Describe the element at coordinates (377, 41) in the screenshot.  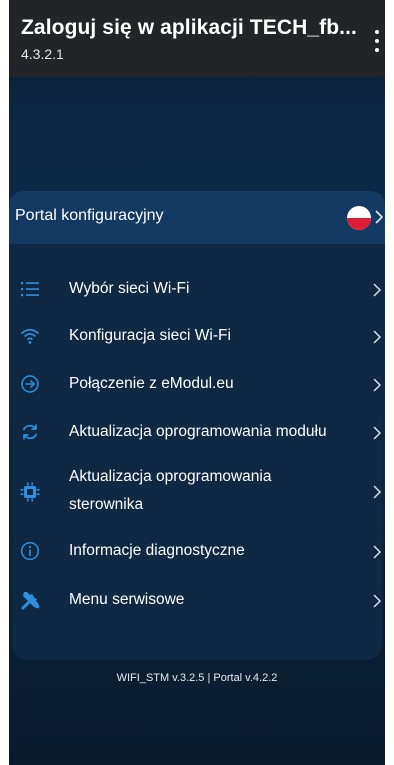
I see `more-vert-icon` at that location.